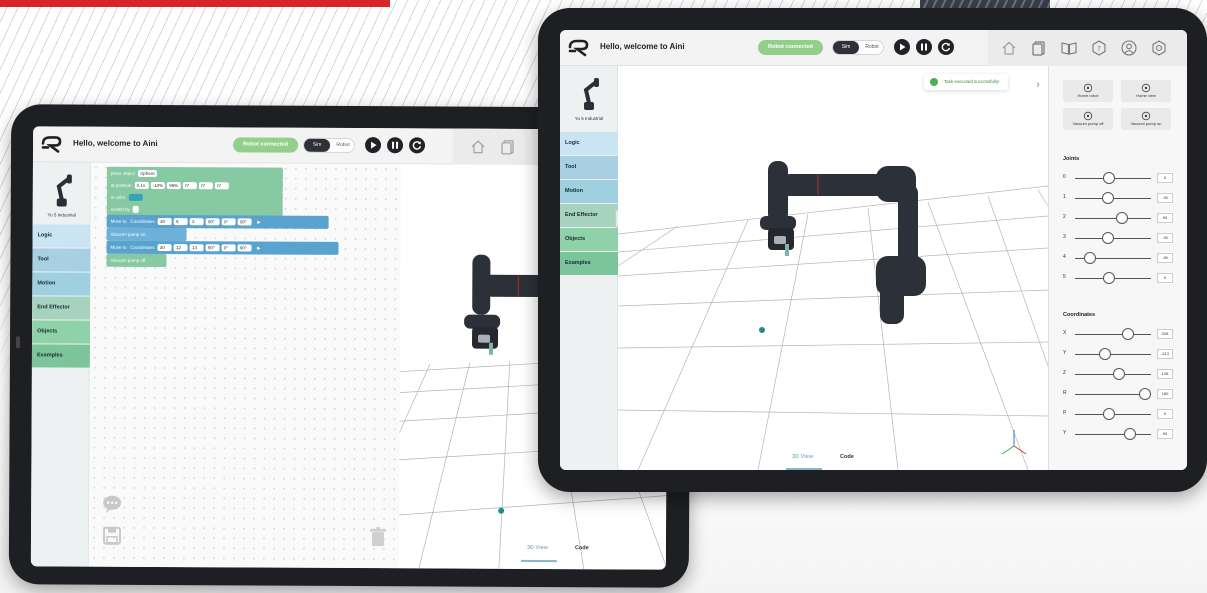 The image size is (1207, 593). I want to click on nav-book, so click(1069, 48).